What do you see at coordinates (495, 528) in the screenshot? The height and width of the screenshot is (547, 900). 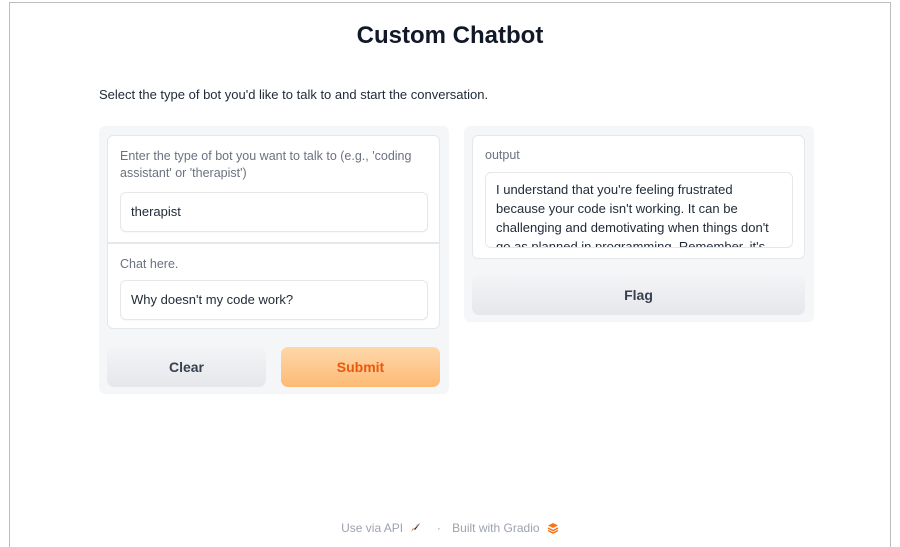 I see `built-with-gradio-link: Built with Gradio` at bounding box center [495, 528].